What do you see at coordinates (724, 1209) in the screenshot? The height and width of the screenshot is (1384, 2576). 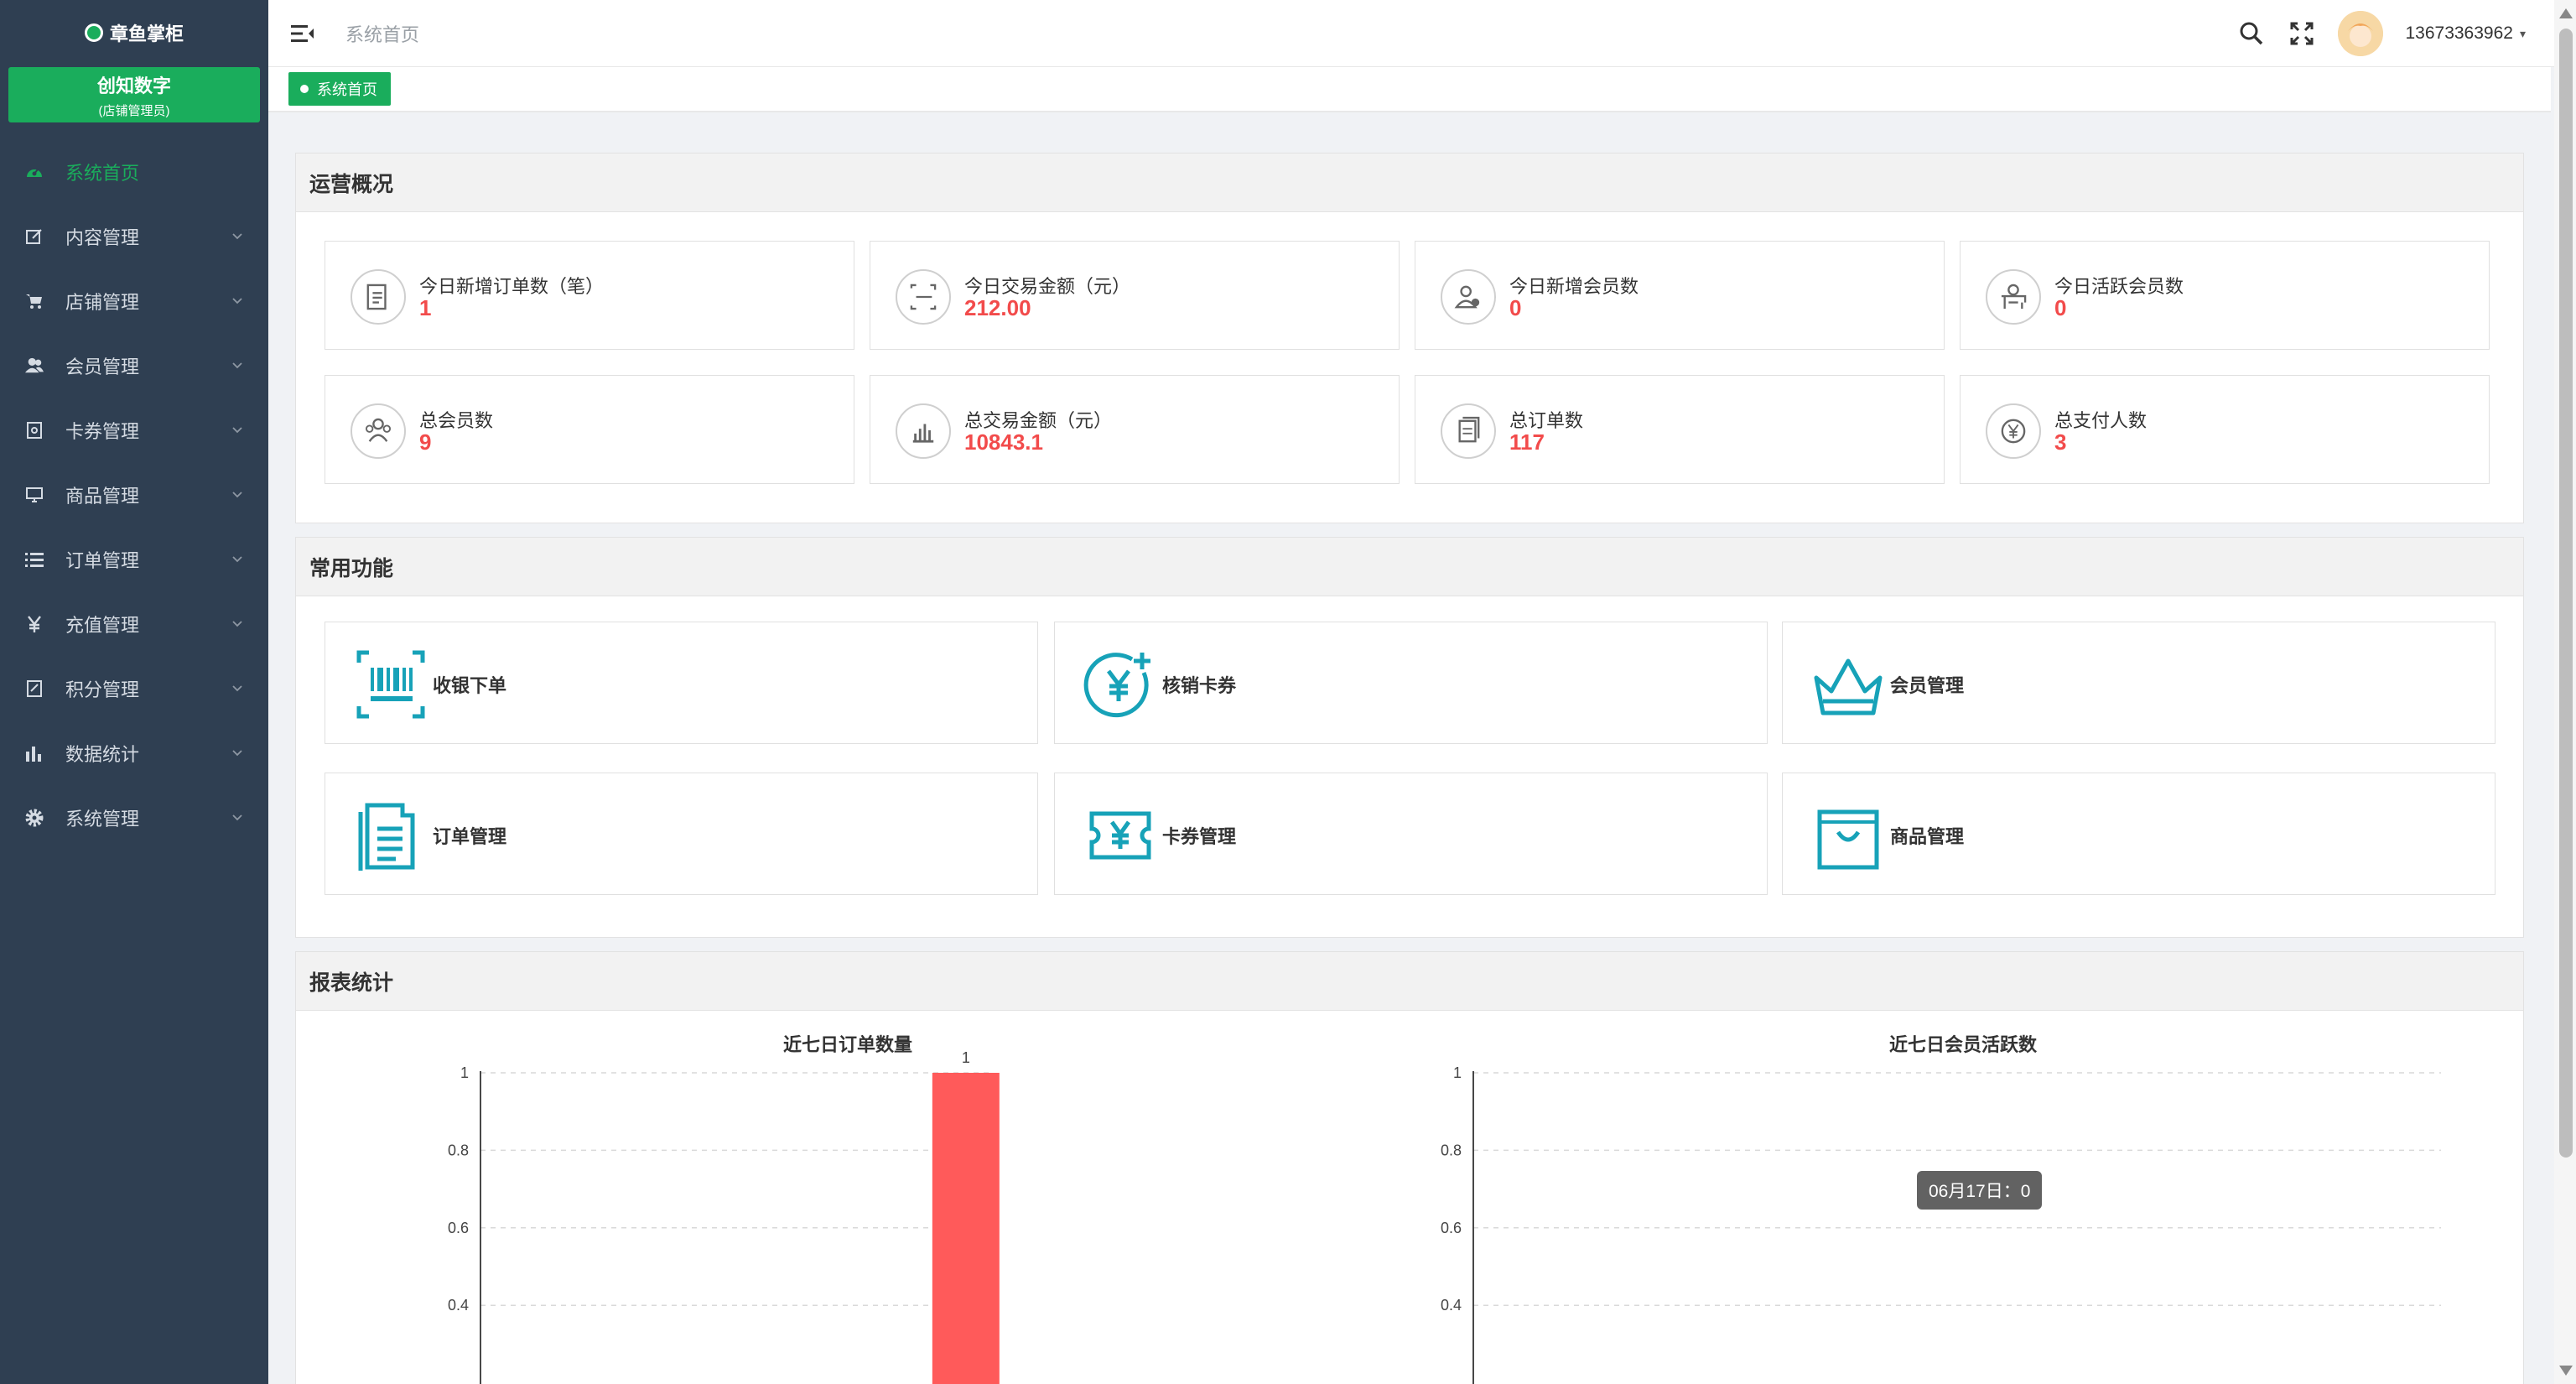 I see `orders-chart: 近七日订单数量 1 0.8 0.6 0.4 1` at bounding box center [724, 1209].